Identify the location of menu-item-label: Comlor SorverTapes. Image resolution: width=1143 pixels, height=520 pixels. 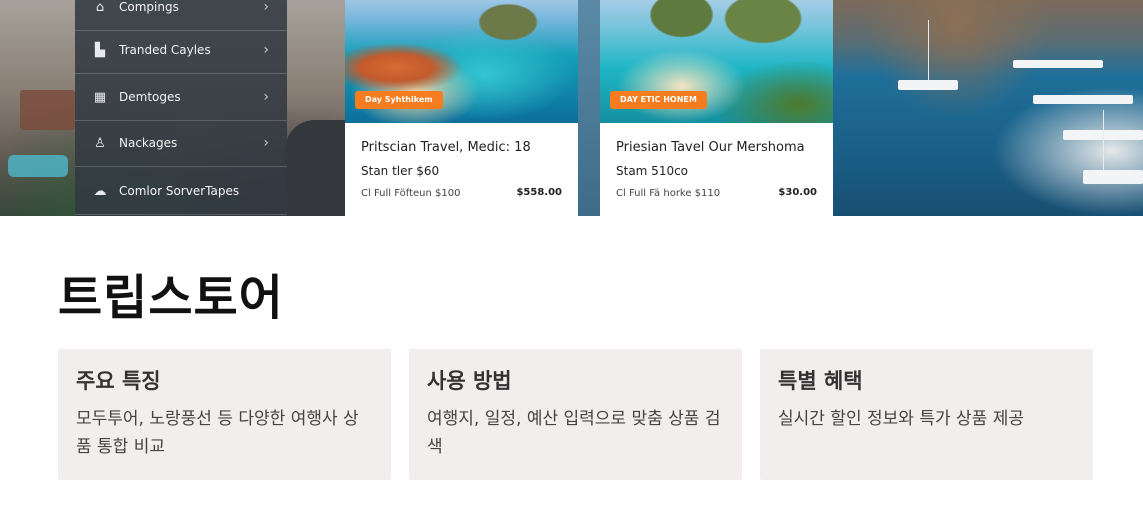
(179, 191).